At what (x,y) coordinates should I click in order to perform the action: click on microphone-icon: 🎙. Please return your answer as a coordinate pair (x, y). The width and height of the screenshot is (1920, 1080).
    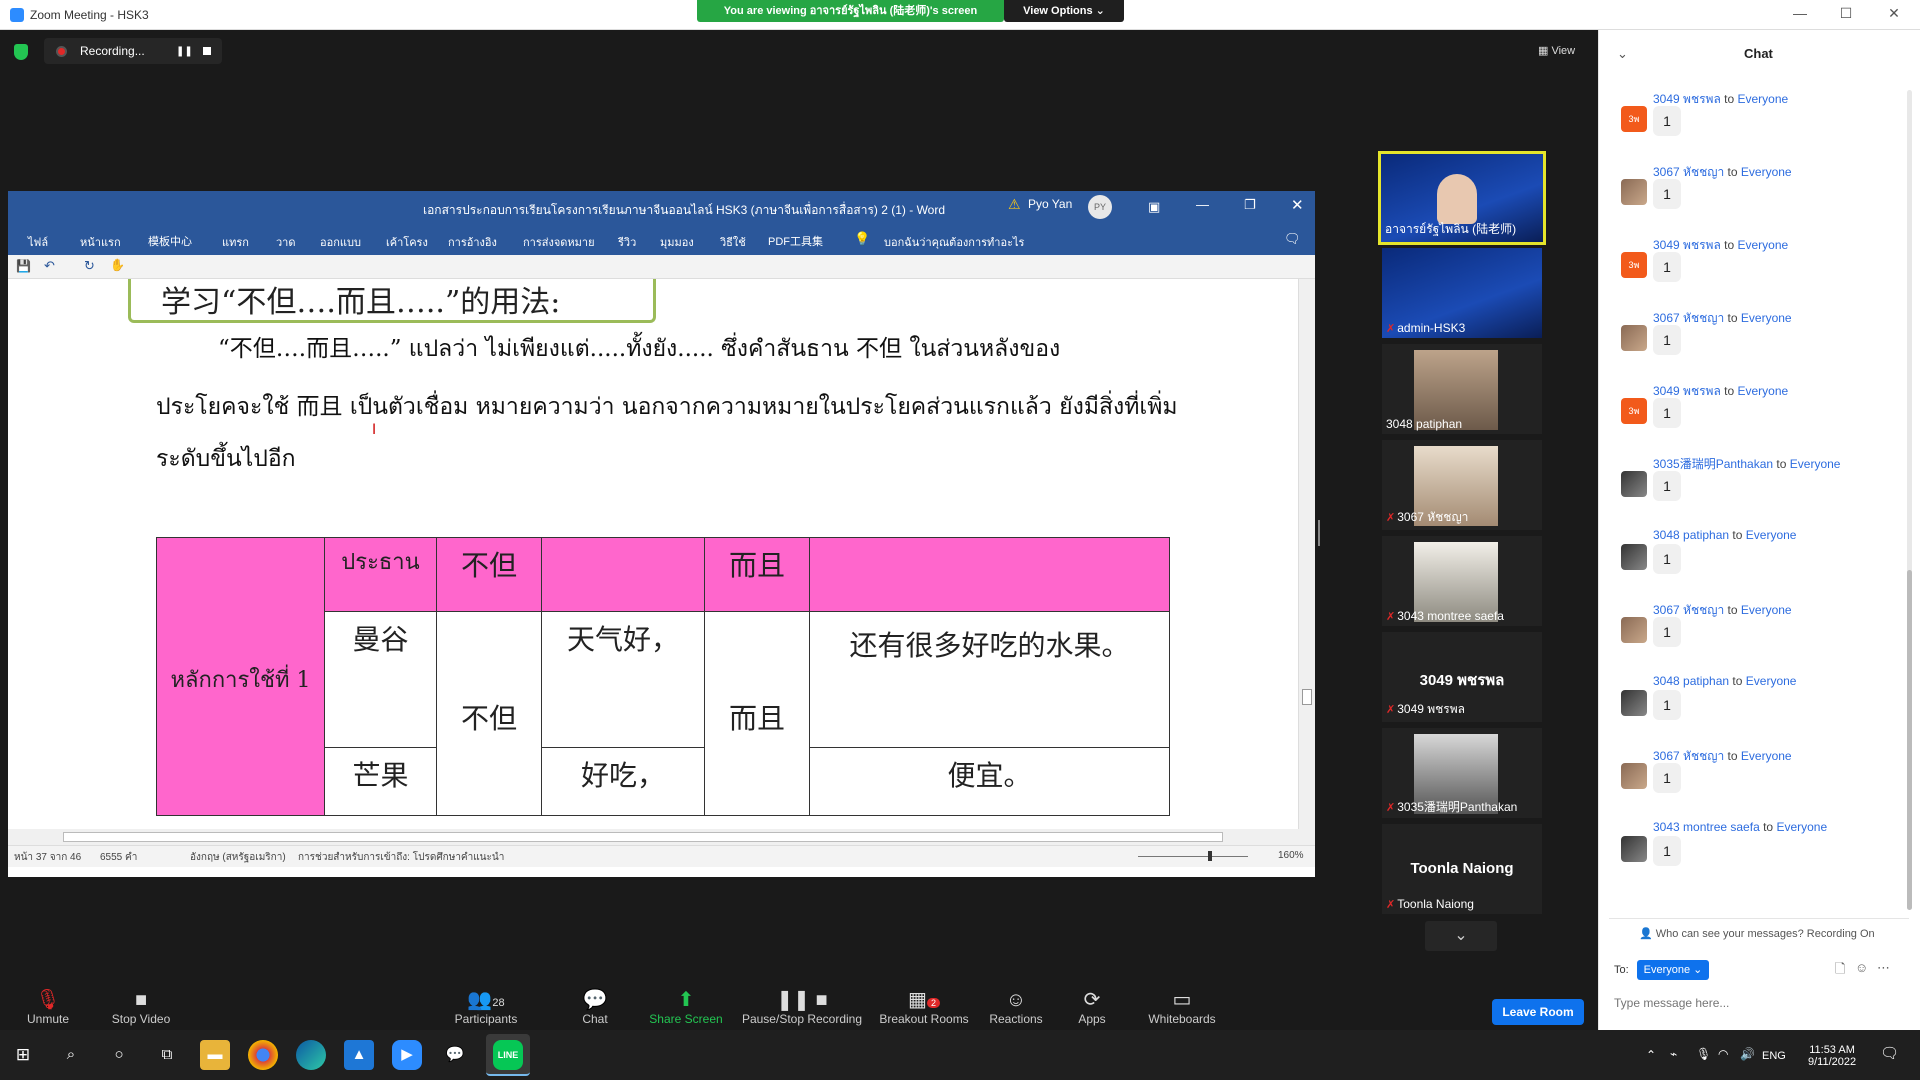
    Looking at the image, I should click on (1703, 1054).